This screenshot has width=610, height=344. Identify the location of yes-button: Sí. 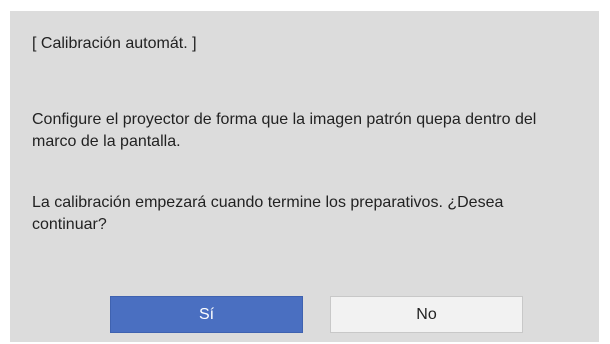
(206, 314).